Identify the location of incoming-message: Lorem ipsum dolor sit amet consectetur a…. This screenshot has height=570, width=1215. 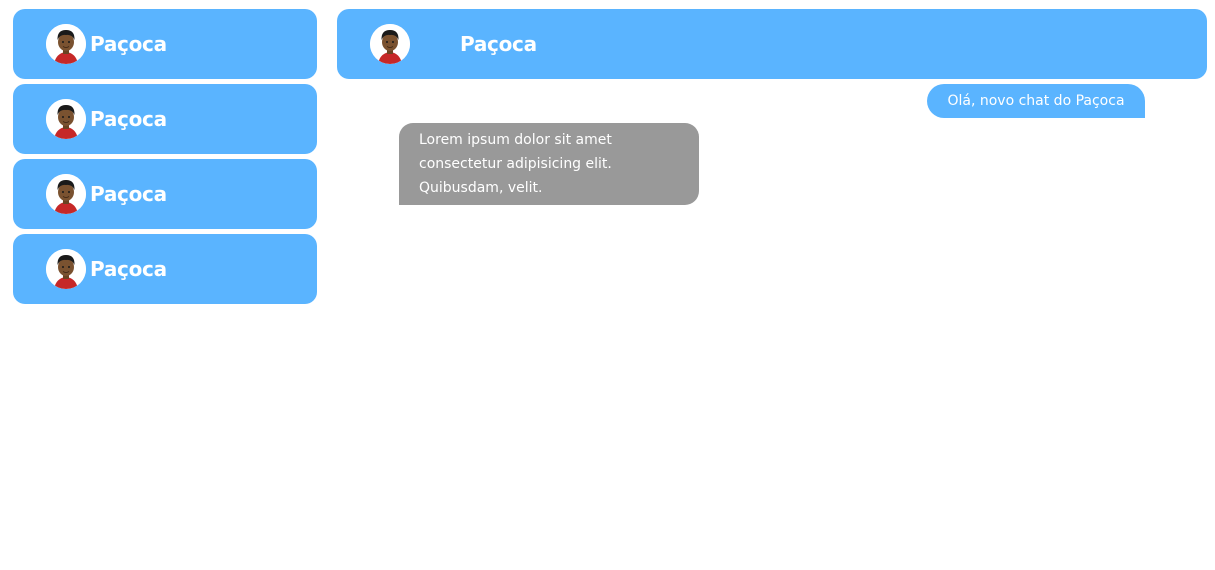
(549, 164).